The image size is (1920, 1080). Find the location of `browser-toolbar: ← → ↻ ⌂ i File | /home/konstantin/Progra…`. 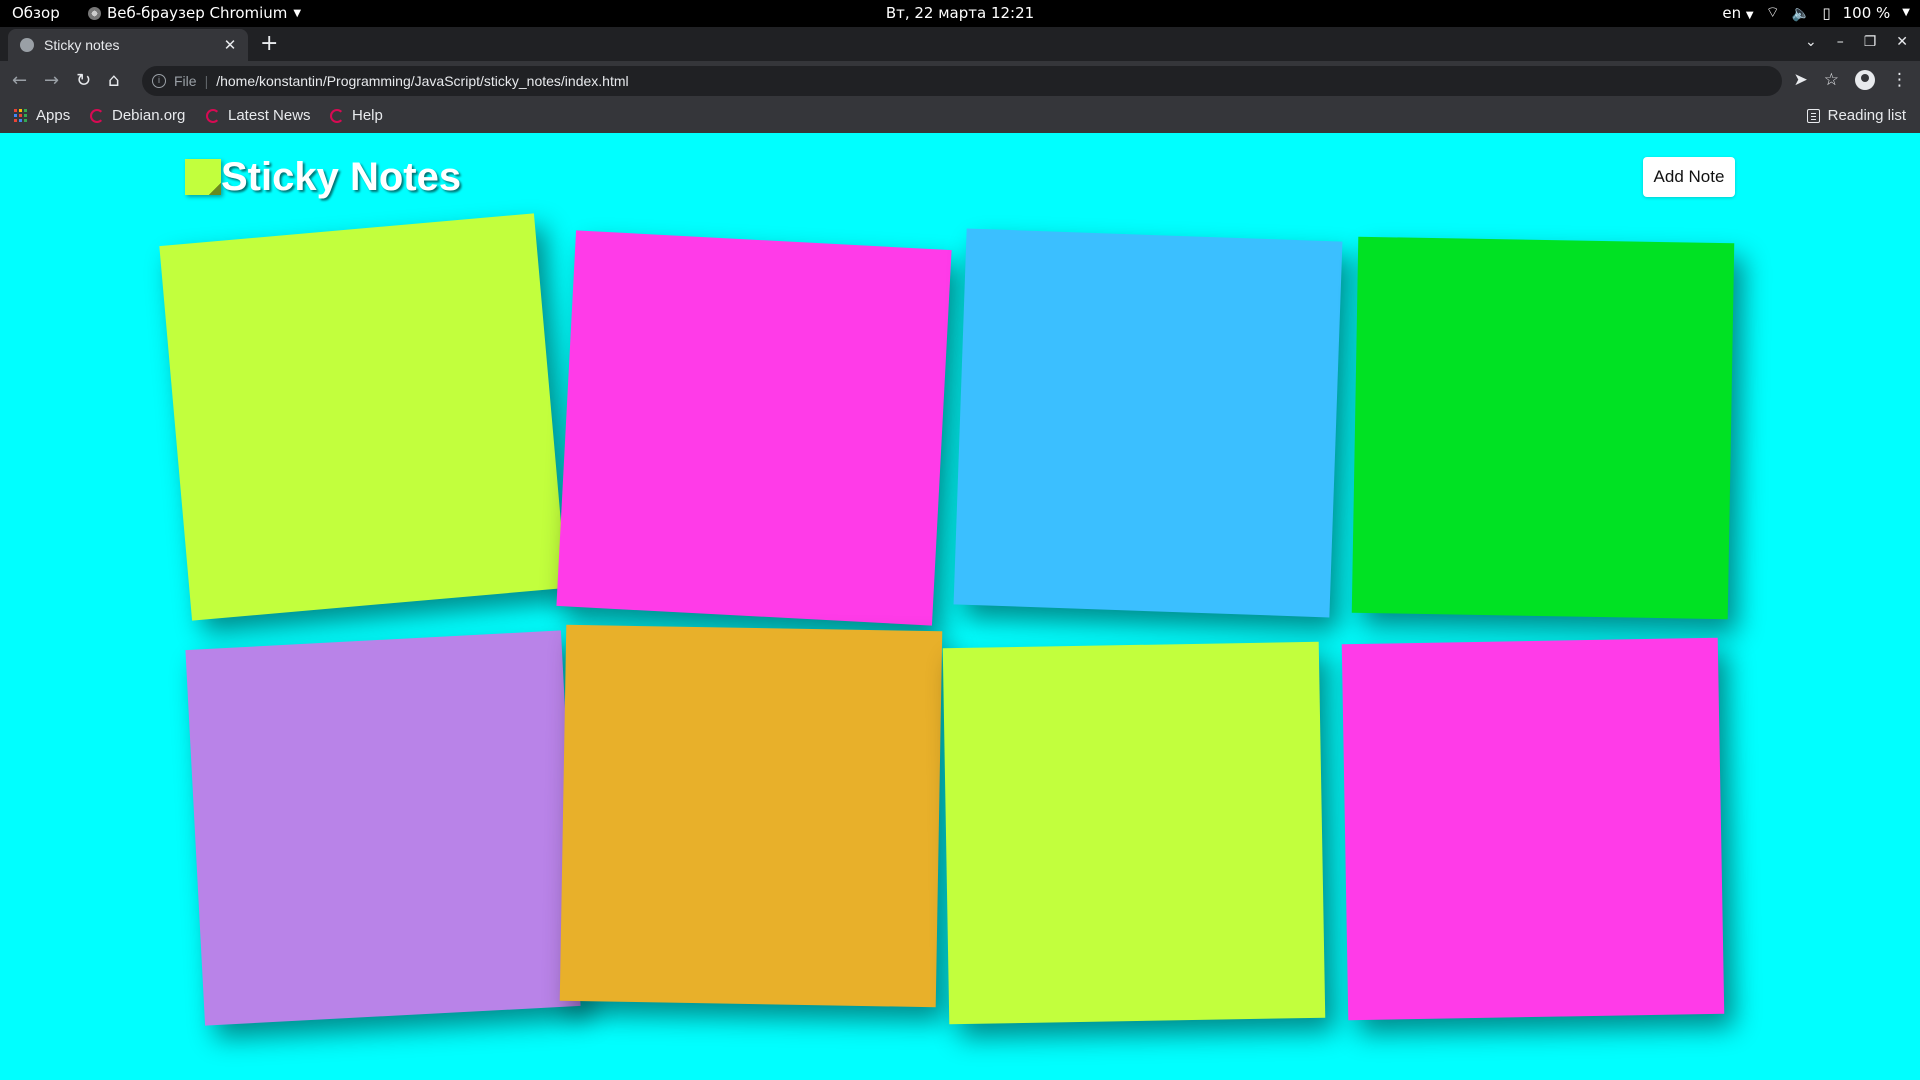

browser-toolbar: ← → ↻ ⌂ i File | /home/konstantin/Progra… is located at coordinates (960, 81).